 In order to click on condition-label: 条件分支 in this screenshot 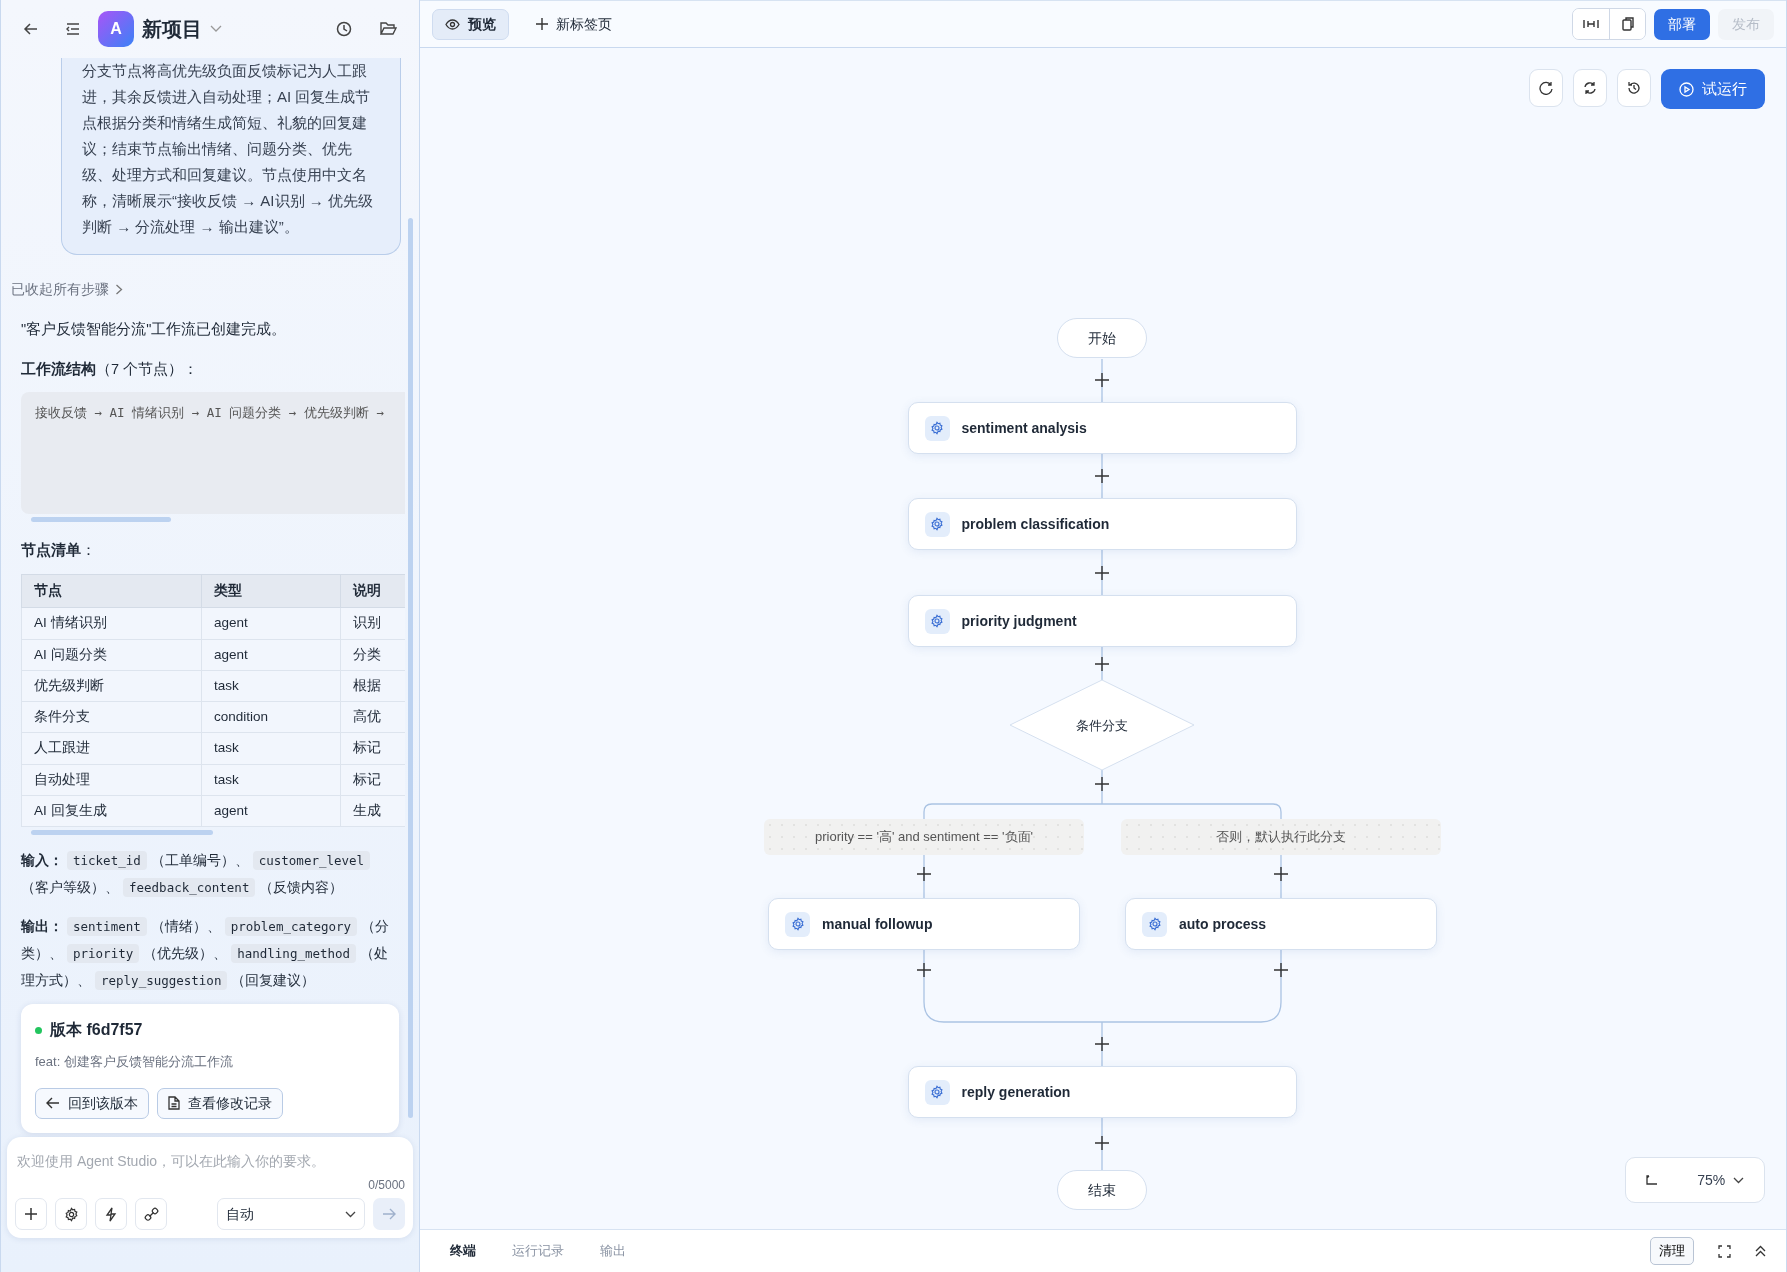, I will do `click(1102, 726)`.